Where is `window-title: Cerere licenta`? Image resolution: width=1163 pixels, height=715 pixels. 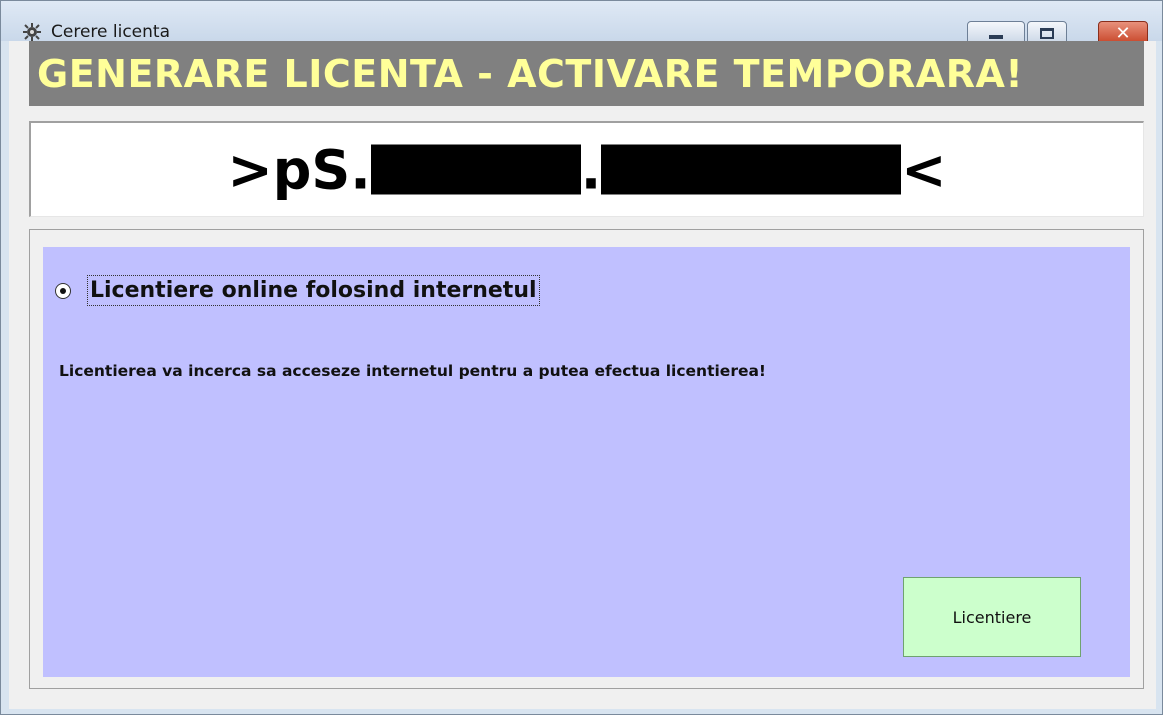 window-title: Cerere licenta is located at coordinates (110, 32).